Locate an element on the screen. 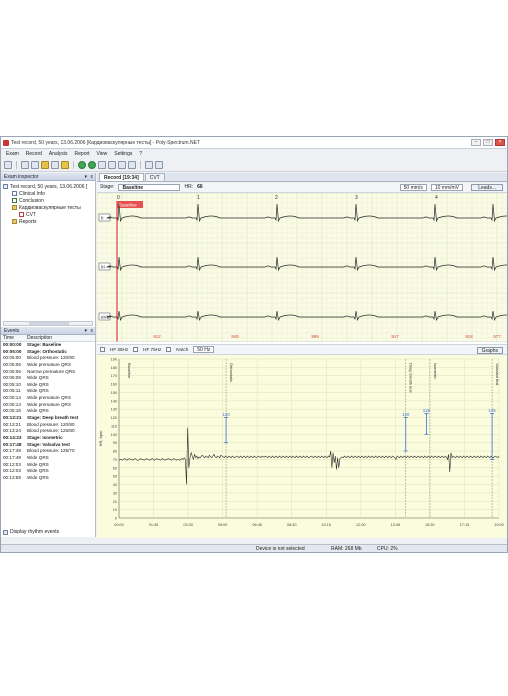  graphs-button: Graphs is located at coordinates (489, 350).